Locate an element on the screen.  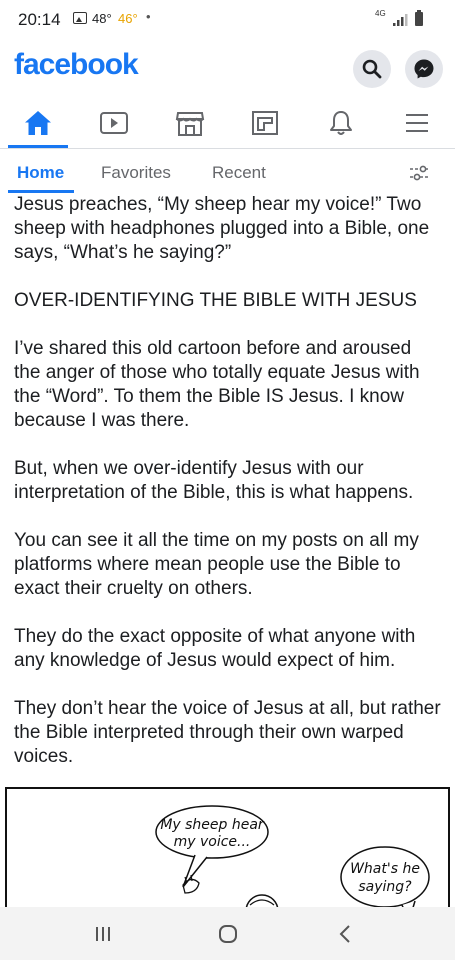
facebook-logo: facebook is located at coordinates (76, 65).